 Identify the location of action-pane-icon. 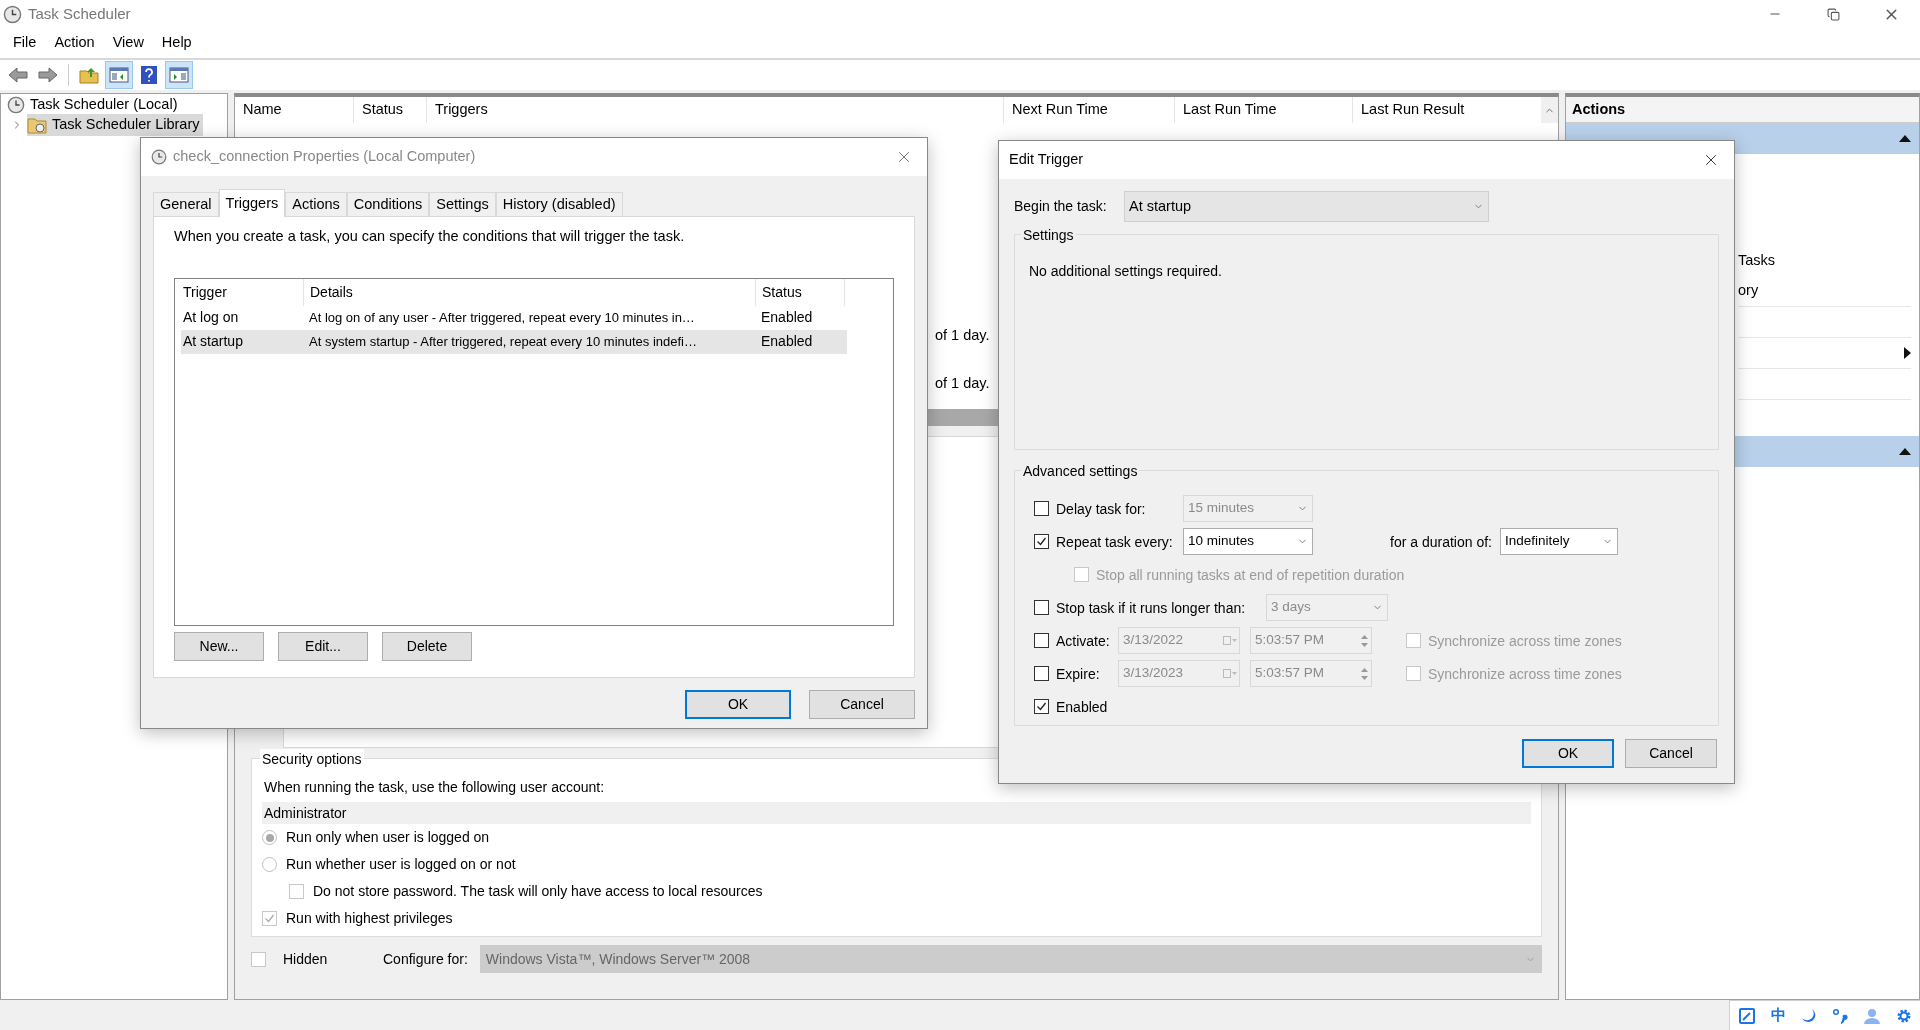
(179, 75).